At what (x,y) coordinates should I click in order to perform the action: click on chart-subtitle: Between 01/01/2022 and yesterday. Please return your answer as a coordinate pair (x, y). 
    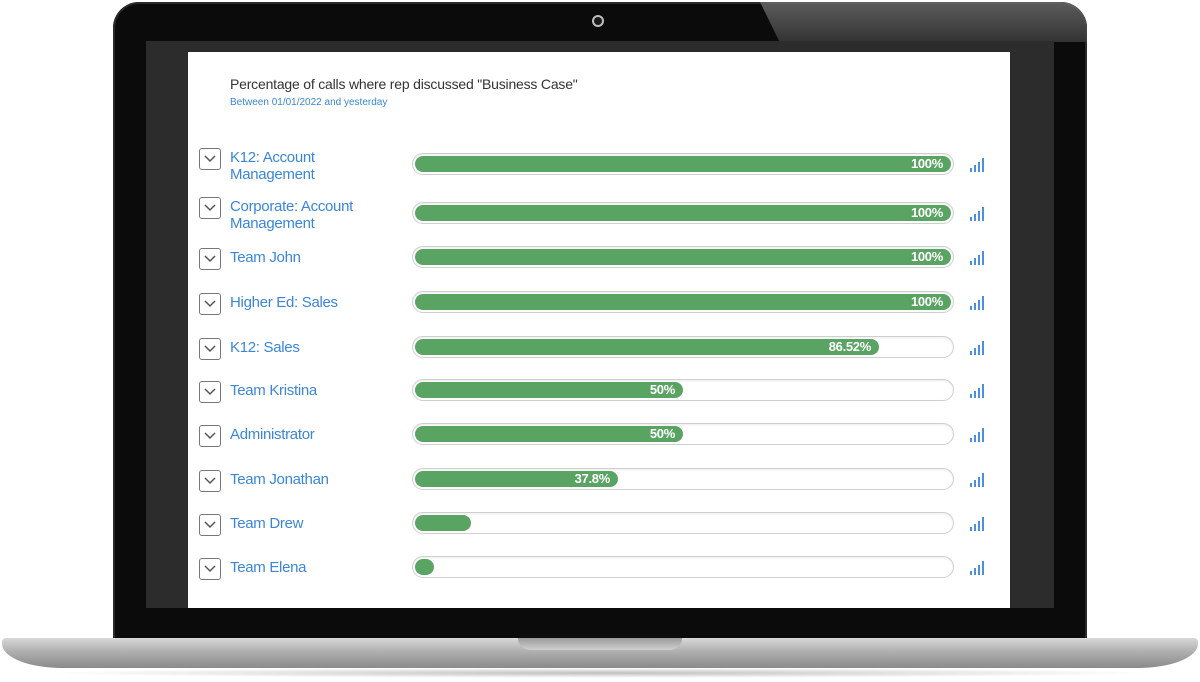
    Looking at the image, I should click on (309, 102).